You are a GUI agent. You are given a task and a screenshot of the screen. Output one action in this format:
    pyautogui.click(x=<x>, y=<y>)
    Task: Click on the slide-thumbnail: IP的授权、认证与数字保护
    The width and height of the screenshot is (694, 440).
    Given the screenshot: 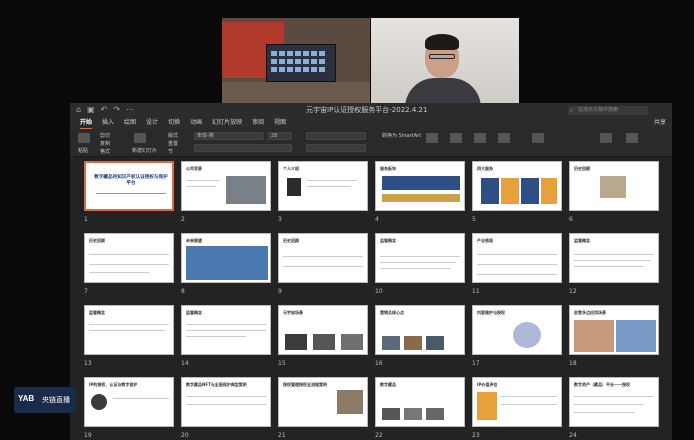 What is the action you would take?
    pyautogui.click(x=129, y=402)
    